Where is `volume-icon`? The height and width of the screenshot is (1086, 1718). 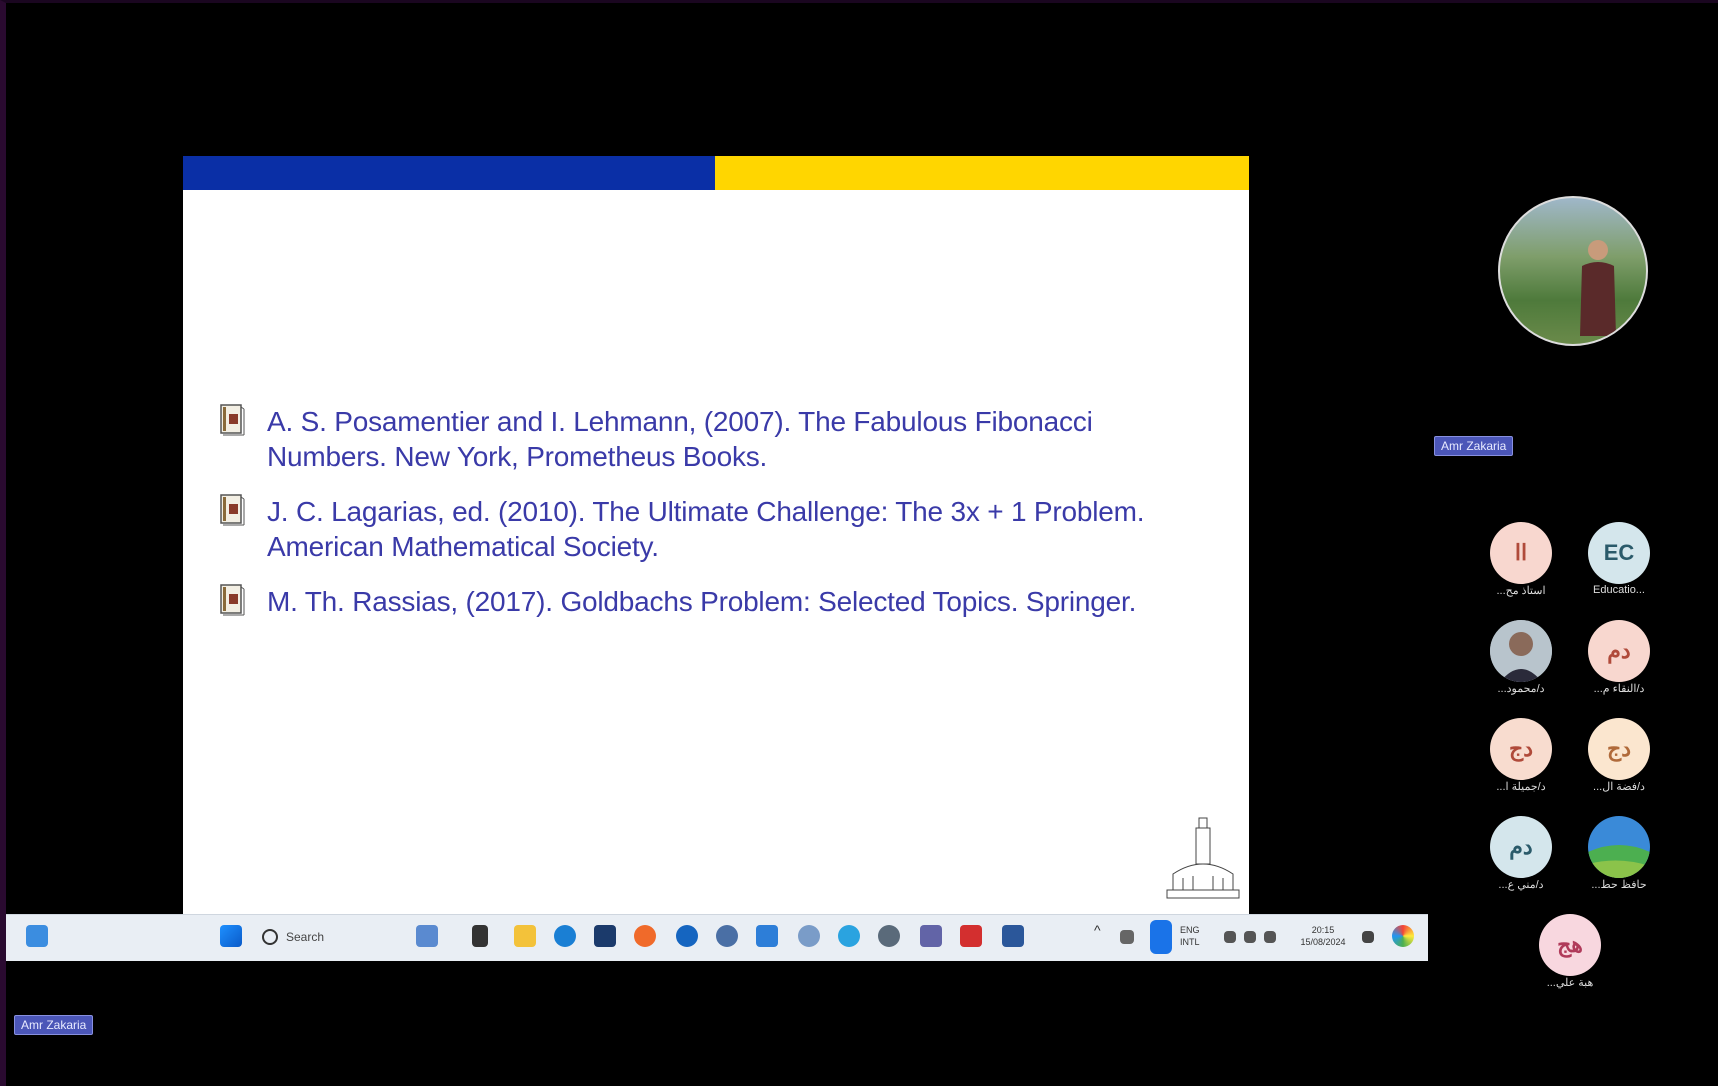 volume-icon is located at coordinates (1250, 937).